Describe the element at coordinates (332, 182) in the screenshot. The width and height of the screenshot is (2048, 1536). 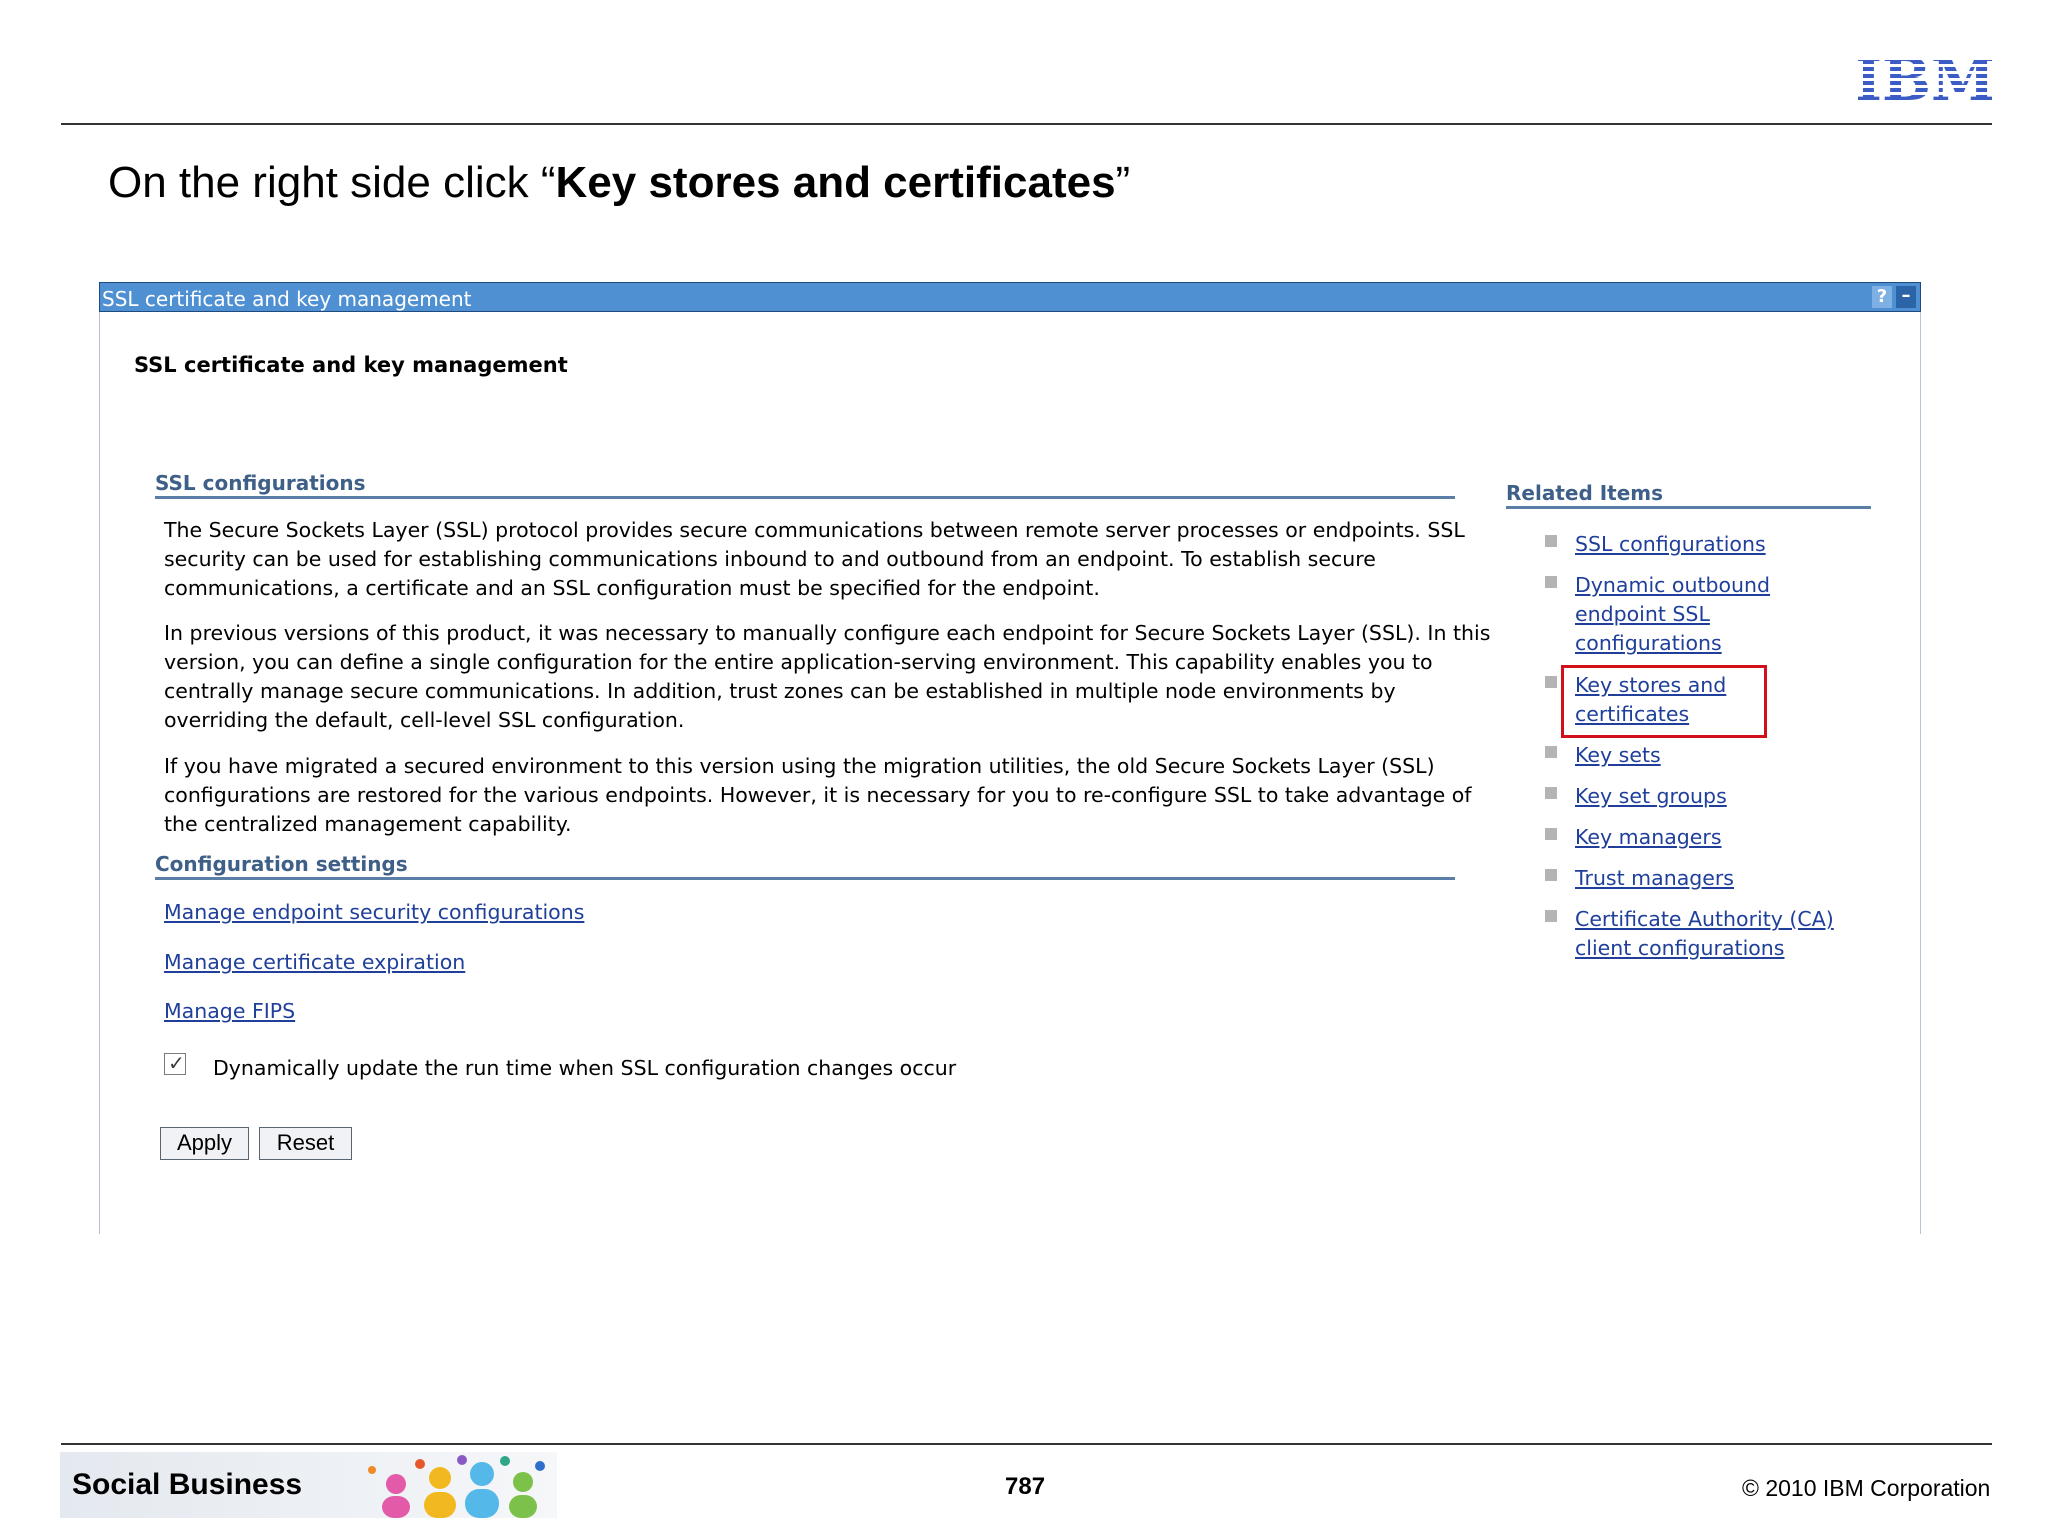
I see `slide-title-prefix: On the right side click “` at that location.